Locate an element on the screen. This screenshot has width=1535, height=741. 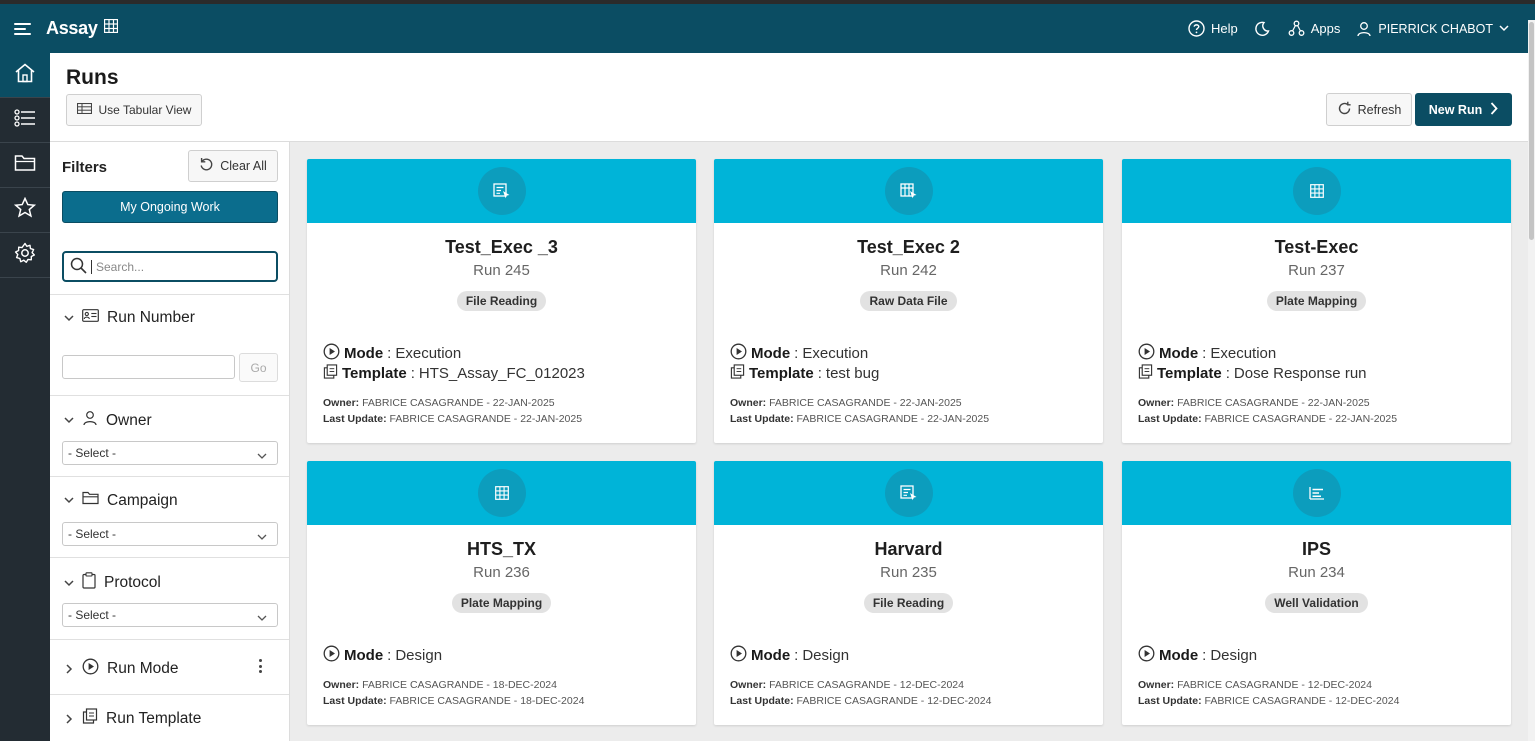
card-title: Harvard is located at coordinates (908, 549).